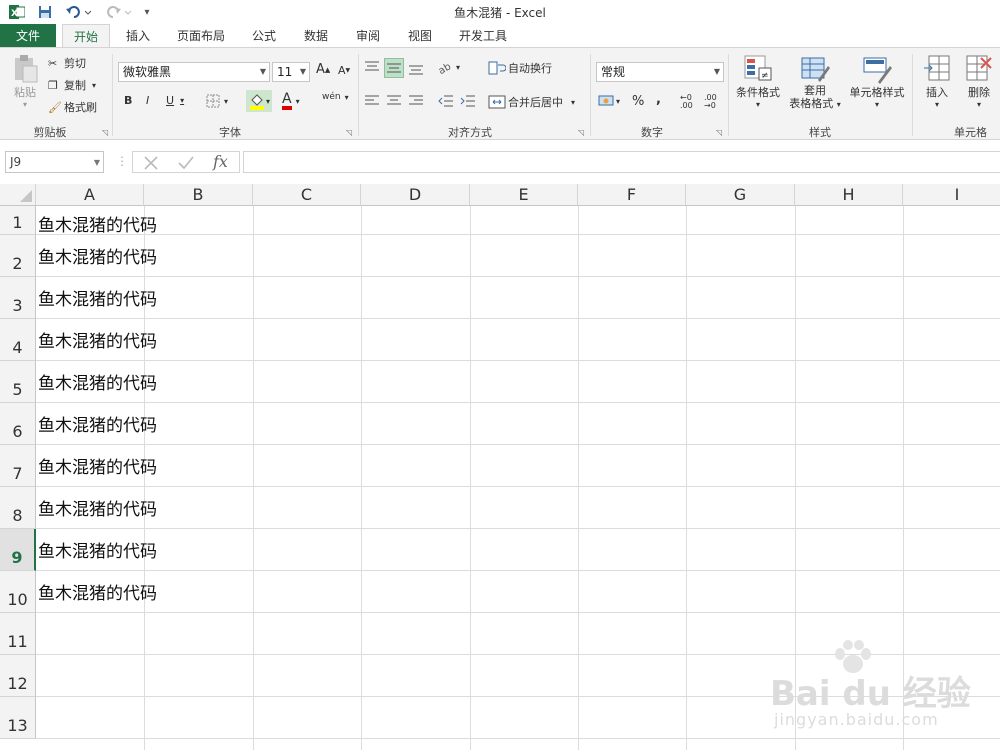  Describe the element at coordinates (951, 195) in the screenshot. I see `column-header-i: I` at that location.